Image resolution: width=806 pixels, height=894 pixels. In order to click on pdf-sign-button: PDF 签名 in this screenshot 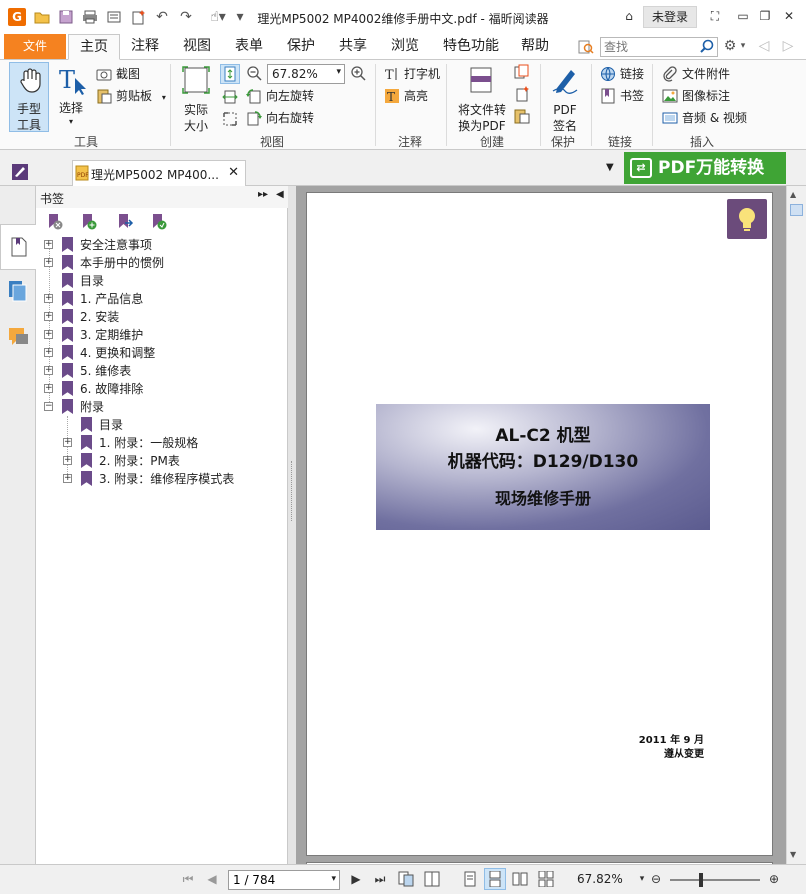, I will do `click(565, 97)`.